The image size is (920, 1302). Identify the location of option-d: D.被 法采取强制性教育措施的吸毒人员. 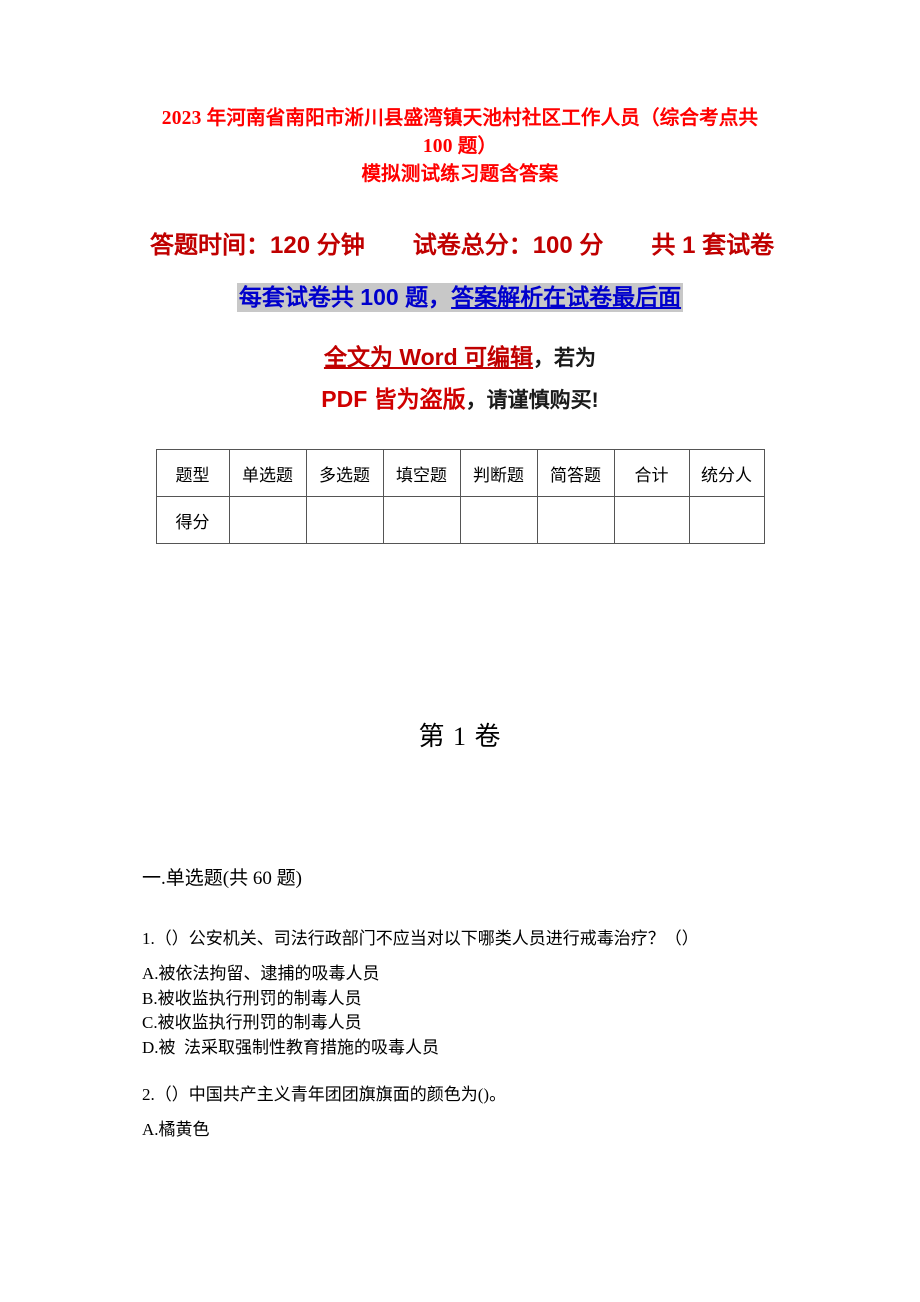
(466, 1048).